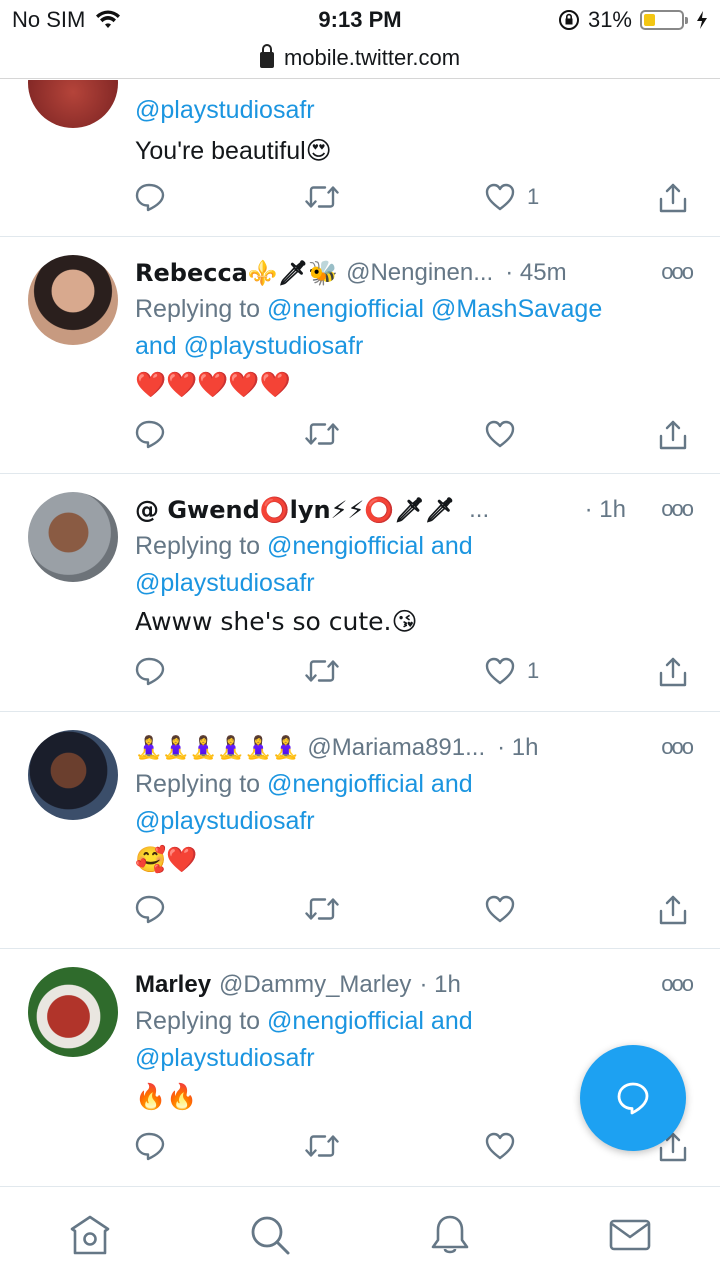  I want to click on tweet-text: You're beautiful😍, so click(233, 151).